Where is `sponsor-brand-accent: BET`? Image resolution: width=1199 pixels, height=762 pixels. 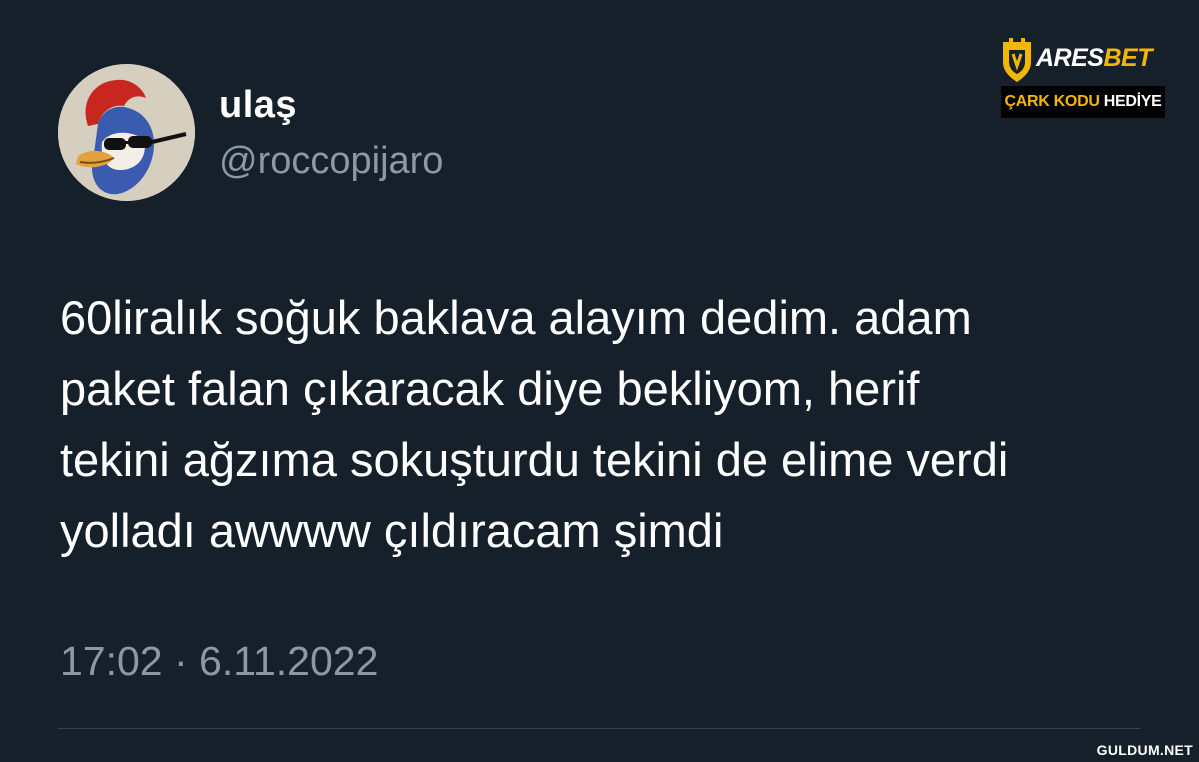 sponsor-brand-accent: BET is located at coordinates (1127, 58).